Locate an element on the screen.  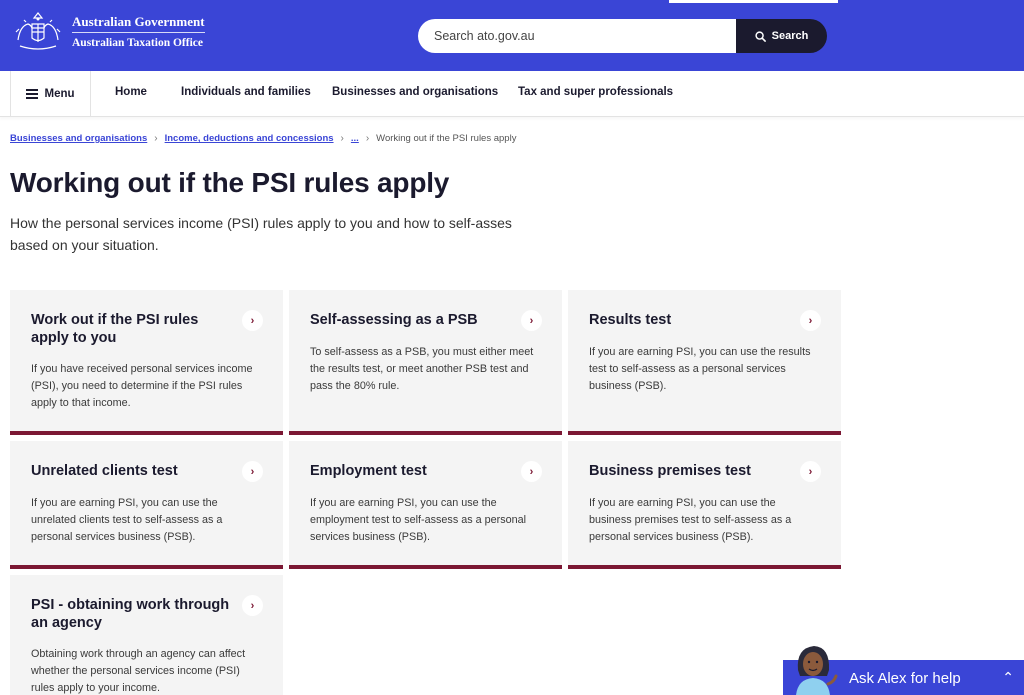
hamburger-icon is located at coordinates (32, 94).